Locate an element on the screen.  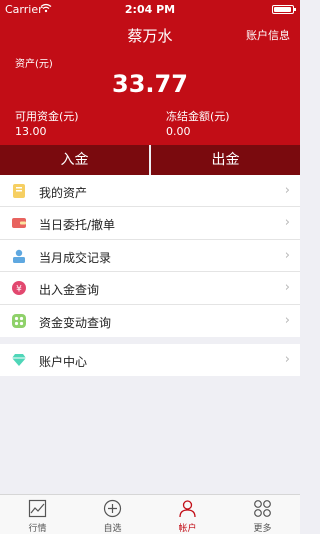
menu-item-monthly-trades: 当月成交记录 › is located at coordinates (150, 256).